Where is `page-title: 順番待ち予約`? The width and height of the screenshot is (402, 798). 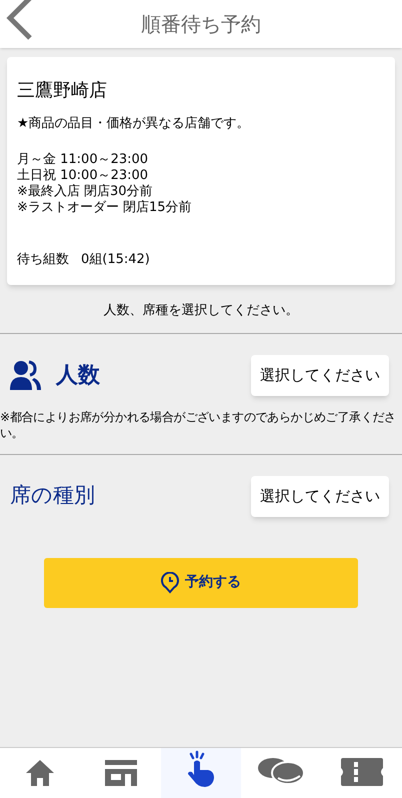 page-title: 順番待ち予約 is located at coordinates (201, 24).